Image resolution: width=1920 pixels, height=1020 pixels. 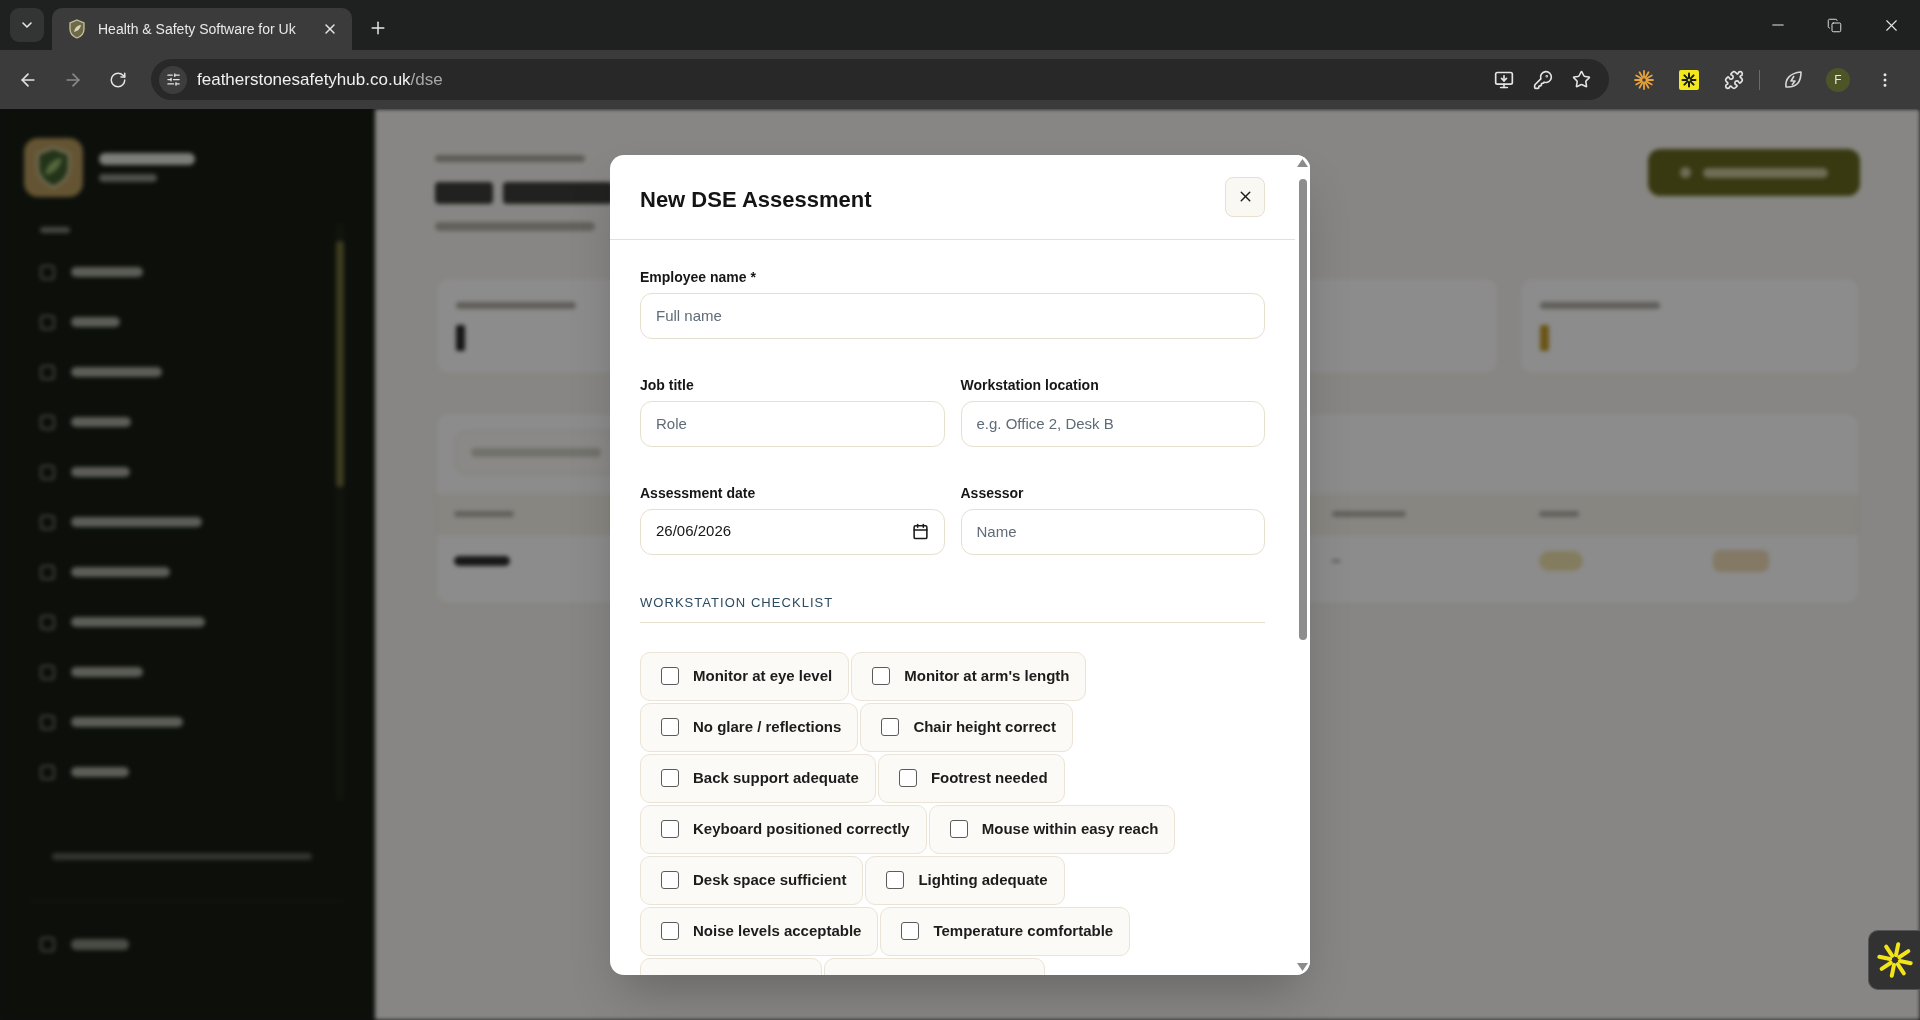 I want to click on checklist-item: Monitor at arm's length, so click(x=969, y=676).